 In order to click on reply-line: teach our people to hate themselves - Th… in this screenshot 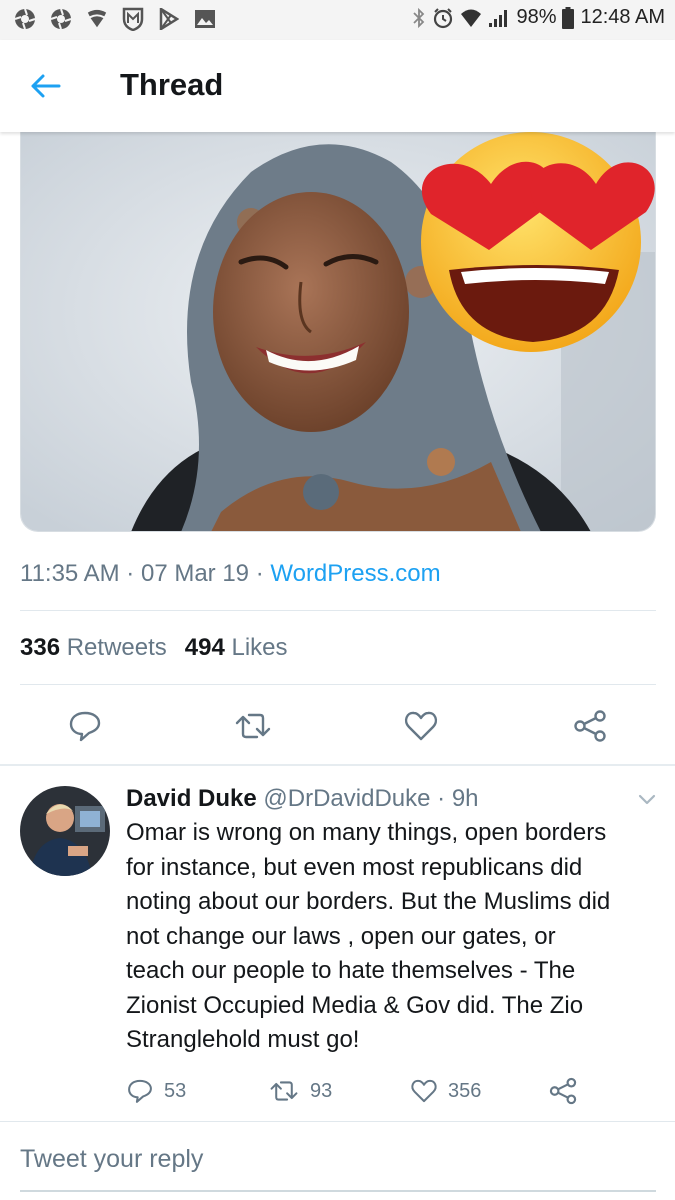, I will do `click(351, 970)`.